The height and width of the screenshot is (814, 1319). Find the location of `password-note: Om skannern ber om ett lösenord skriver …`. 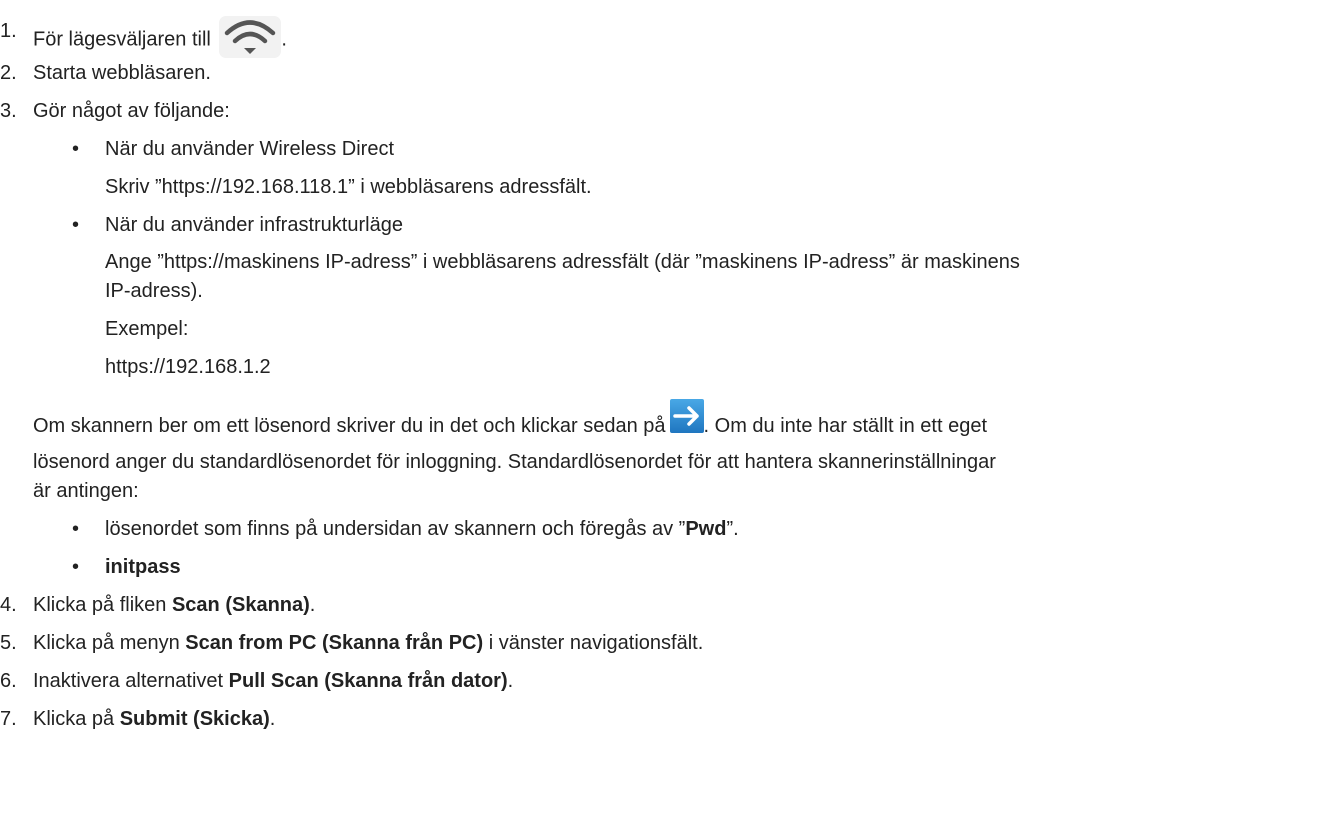

password-note: Om skannern ber om ett lösenord skriver … is located at coordinates (510, 420).